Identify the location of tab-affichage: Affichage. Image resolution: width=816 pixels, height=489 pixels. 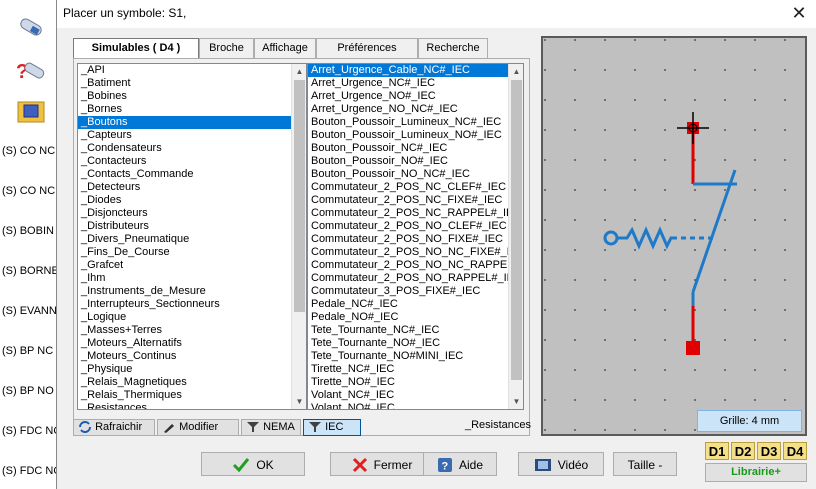
(285, 48).